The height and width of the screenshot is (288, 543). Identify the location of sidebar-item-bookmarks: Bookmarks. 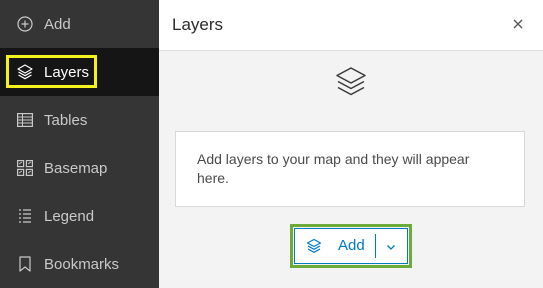
(79, 264).